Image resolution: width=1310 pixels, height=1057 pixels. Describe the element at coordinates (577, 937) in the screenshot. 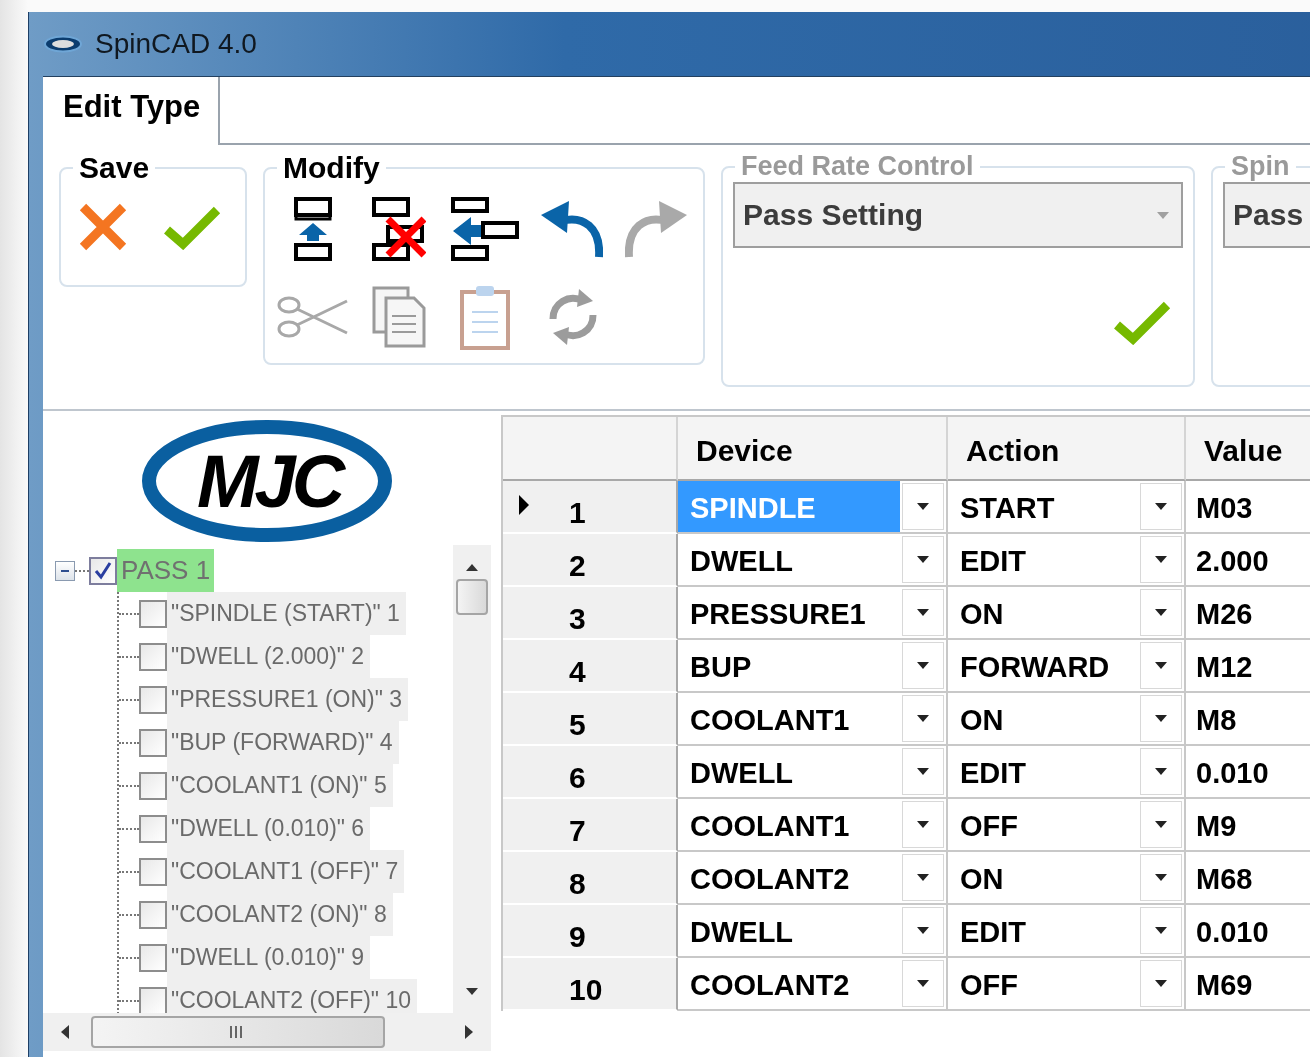

I see `row-number: 9` at that location.